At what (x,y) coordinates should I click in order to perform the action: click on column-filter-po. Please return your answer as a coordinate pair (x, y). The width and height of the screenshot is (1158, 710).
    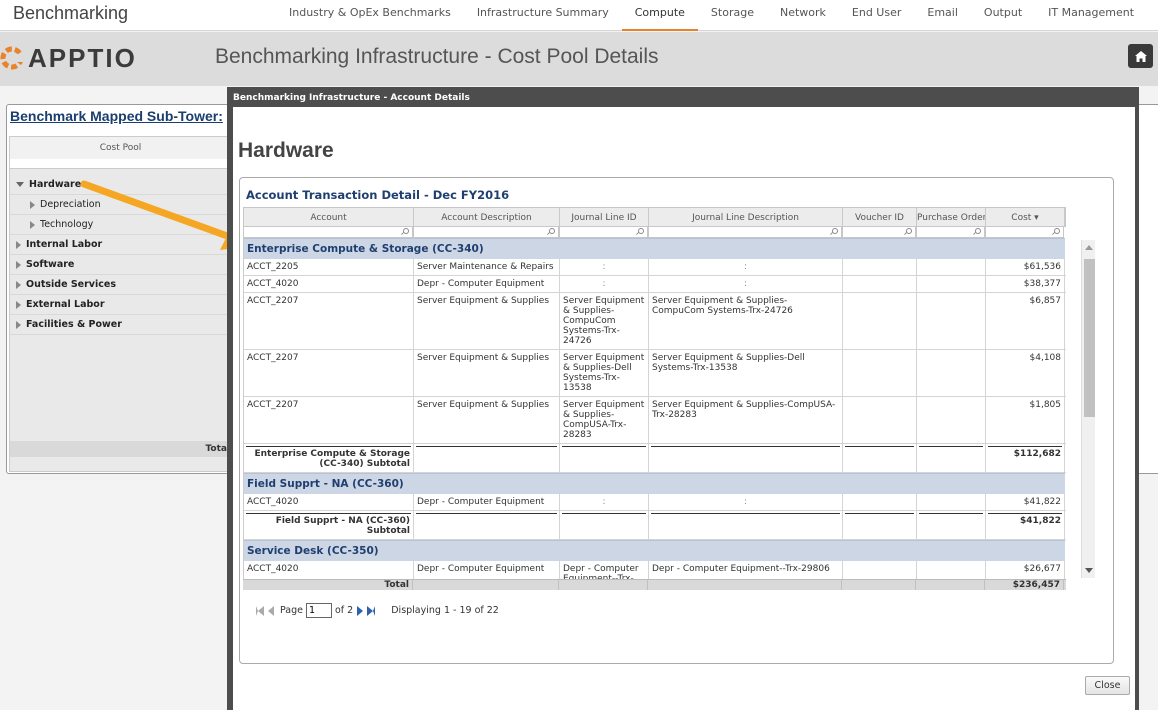
    Looking at the image, I should click on (950, 232).